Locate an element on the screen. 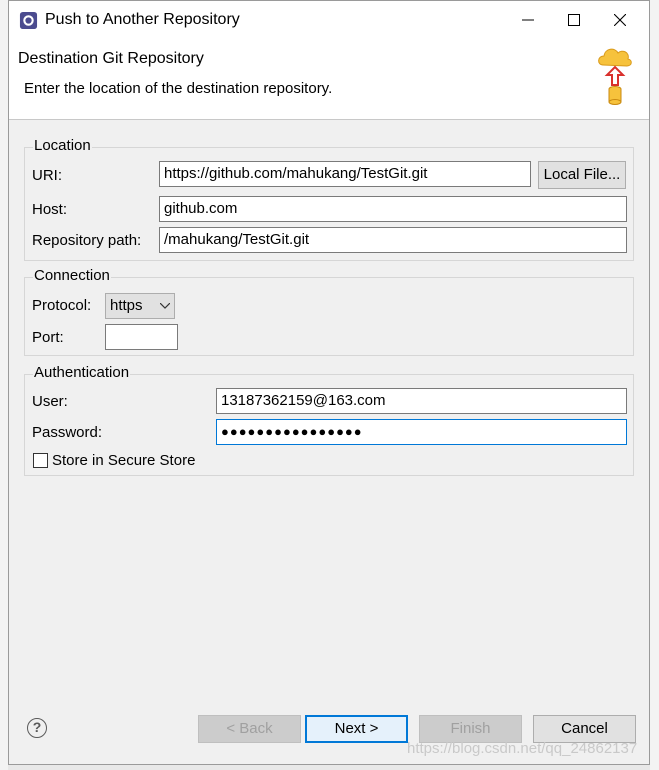  help-icon: ? is located at coordinates (37, 728).